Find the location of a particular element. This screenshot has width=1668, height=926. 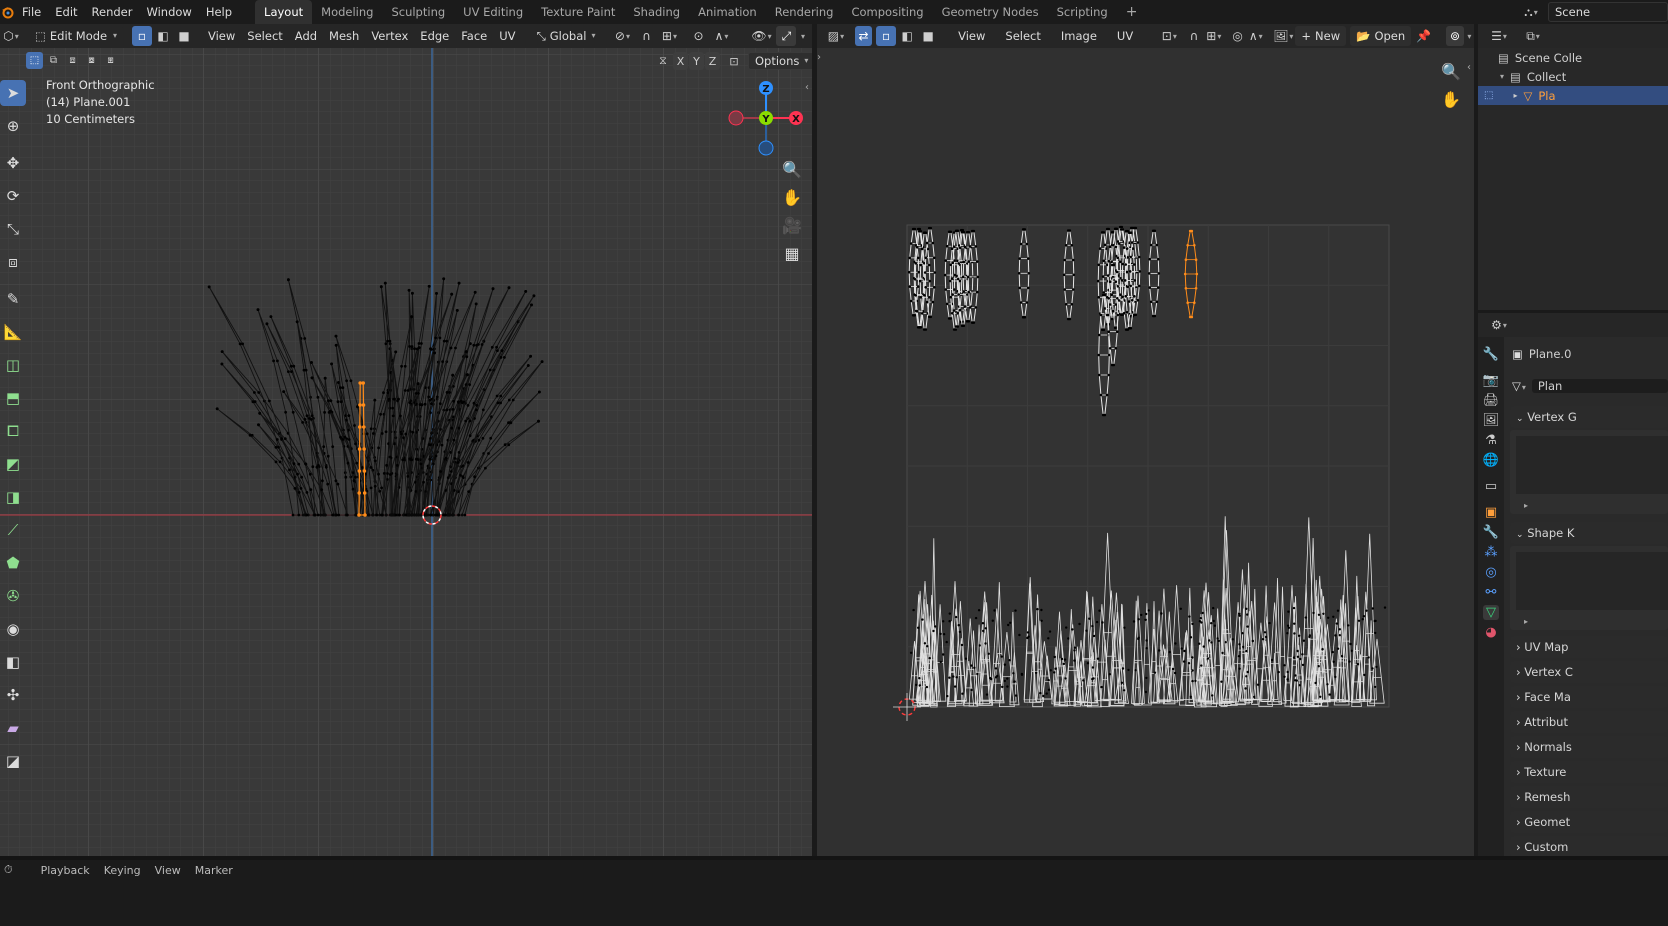

display-mode-icon: ⧉ ▾ is located at coordinates (1533, 36).